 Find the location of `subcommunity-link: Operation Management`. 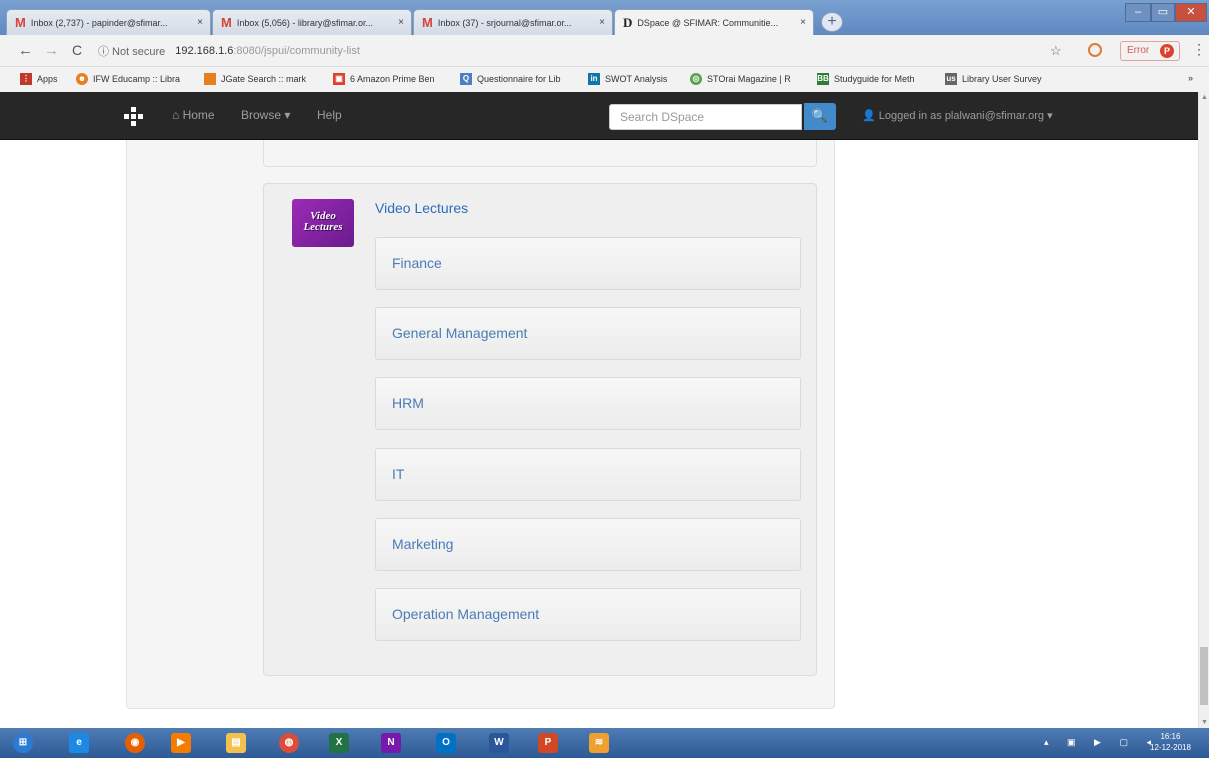

subcommunity-link: Operation Management is located at coordinates (465, 614).